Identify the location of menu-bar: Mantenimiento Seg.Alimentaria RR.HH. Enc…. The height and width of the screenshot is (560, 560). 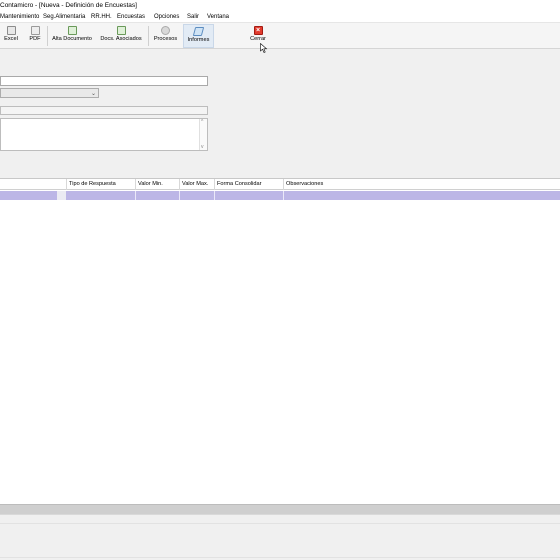
(280, 17).